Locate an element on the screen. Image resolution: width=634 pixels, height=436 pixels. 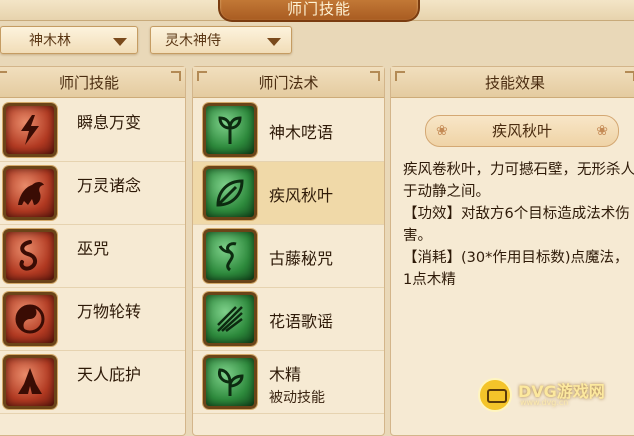
spell-item: 古藤秘咒 is located at coordinates (288, 256).